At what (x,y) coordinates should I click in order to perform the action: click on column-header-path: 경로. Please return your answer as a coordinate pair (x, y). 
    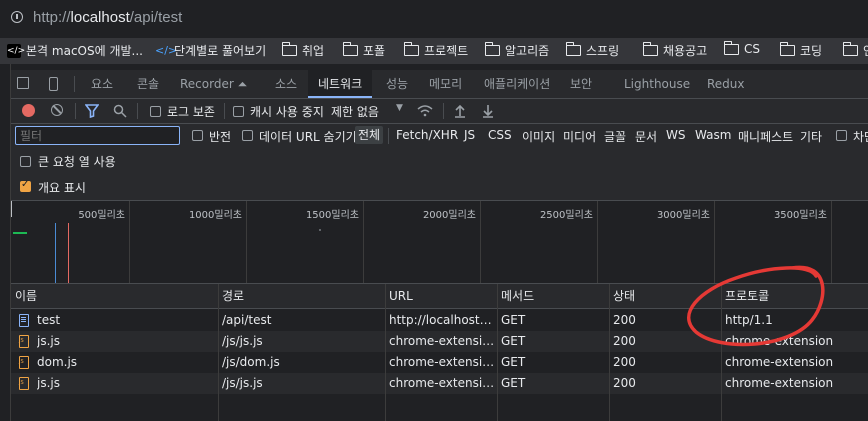
    Looking at the image, I should click on (301, 296).